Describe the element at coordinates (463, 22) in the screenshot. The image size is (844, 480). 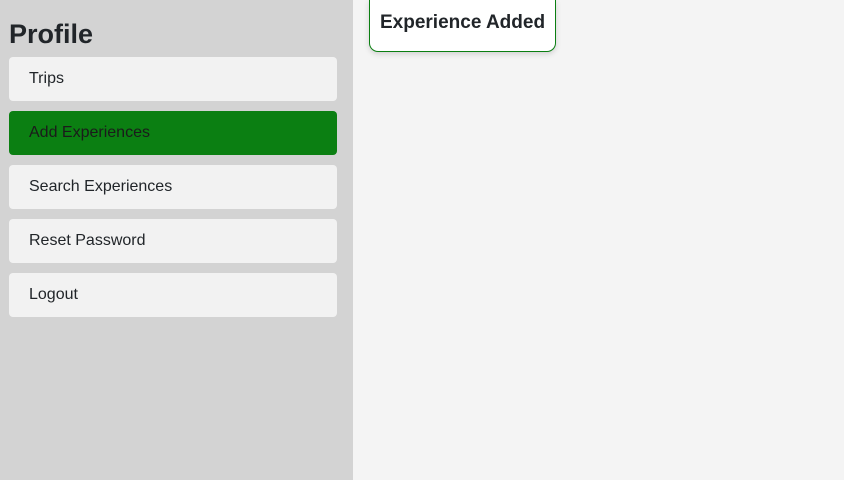
I see `toast-message: Experience Added` at that location.